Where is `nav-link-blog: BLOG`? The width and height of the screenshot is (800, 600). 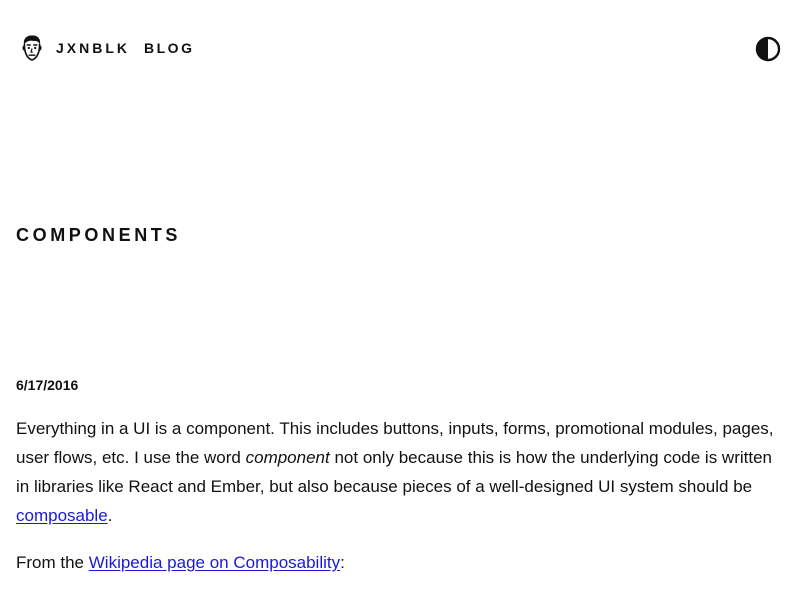 nav-link-blog: BLOG is located at coordinates (169, 48).